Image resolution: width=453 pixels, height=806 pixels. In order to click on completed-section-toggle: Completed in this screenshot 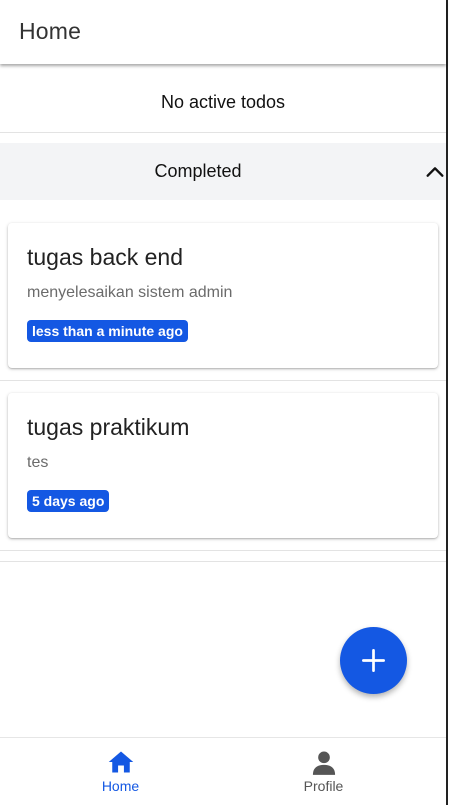, I will do `click(223, 171)`.